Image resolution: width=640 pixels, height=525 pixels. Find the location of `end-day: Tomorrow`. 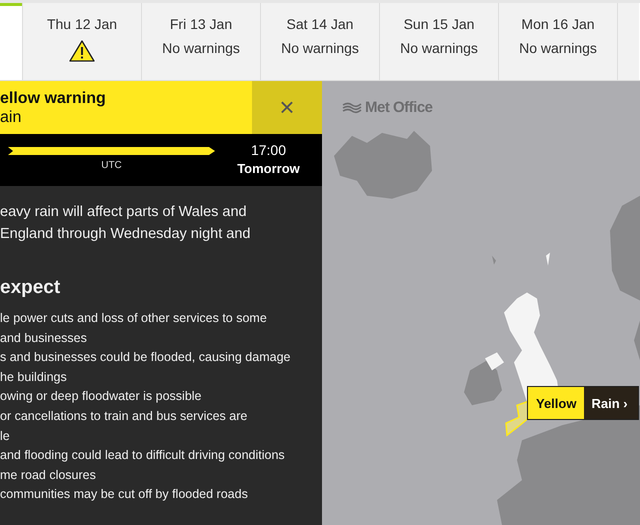

end-day: Tomorrow is located at coordinates (268, 168).